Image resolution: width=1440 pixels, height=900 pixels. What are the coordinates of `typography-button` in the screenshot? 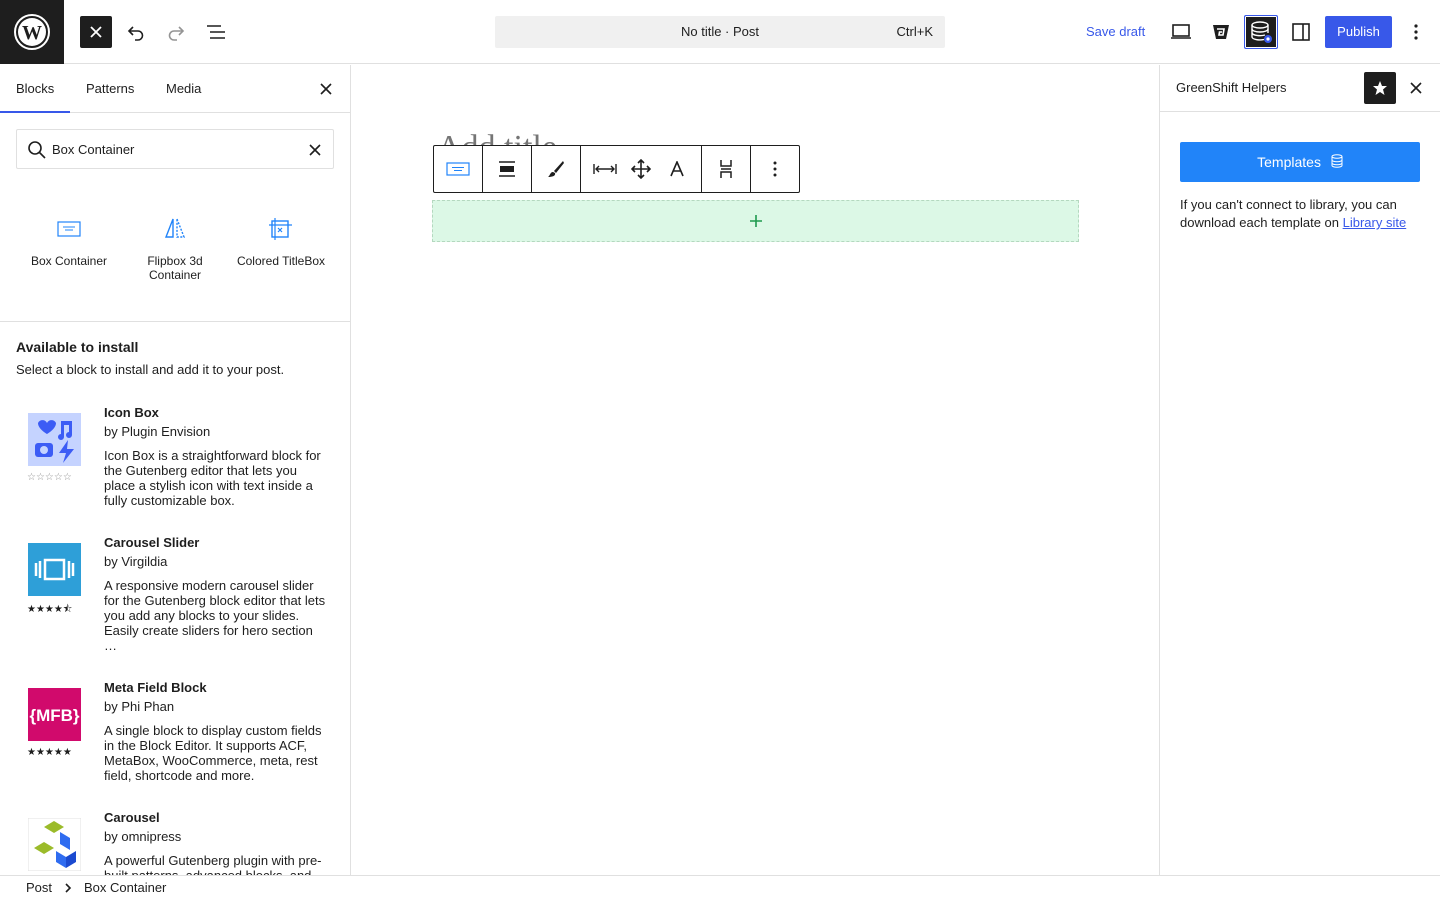 It's located at (677, 169).